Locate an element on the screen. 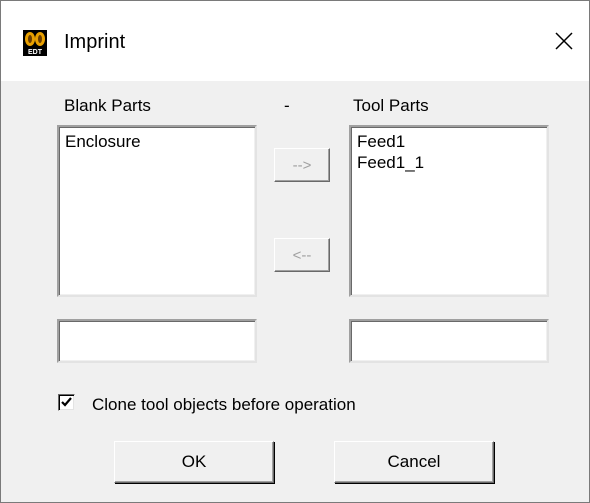 This screenshot has width=590, height=503. ok-button: OK is located at coordinates (194, 462).